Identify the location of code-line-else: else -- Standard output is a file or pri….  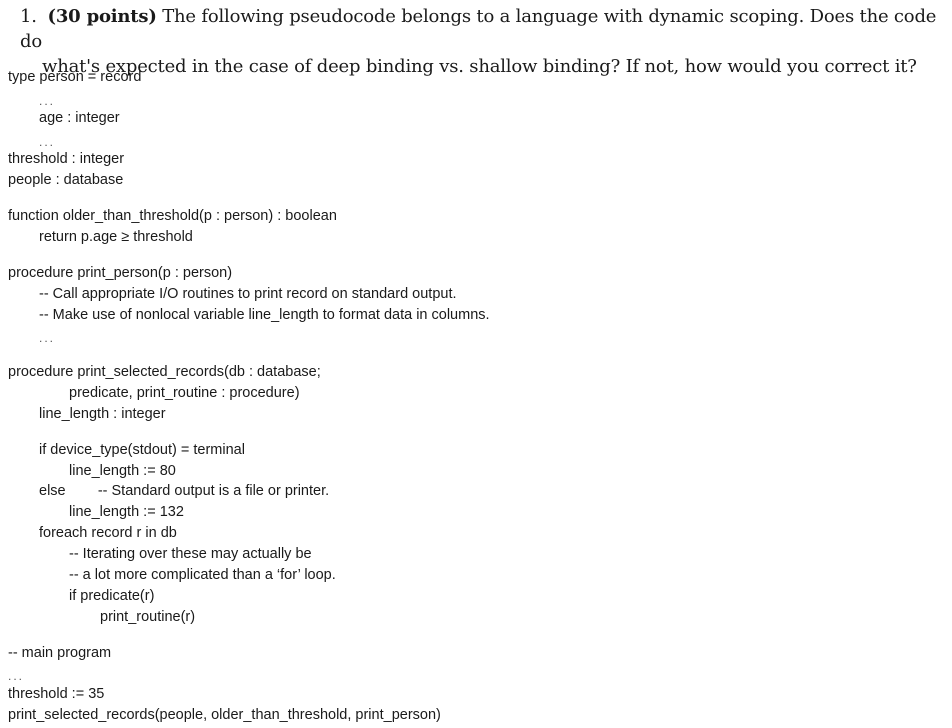
(184, 491).